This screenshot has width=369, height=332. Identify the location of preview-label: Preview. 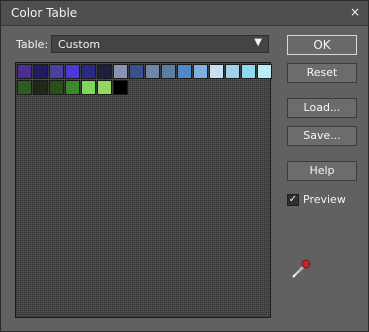
(324, 199).